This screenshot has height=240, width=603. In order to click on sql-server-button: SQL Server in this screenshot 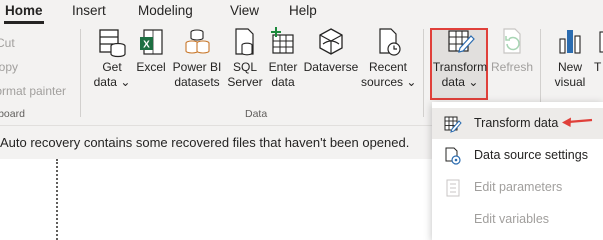, I will do `click(245, 58)`.